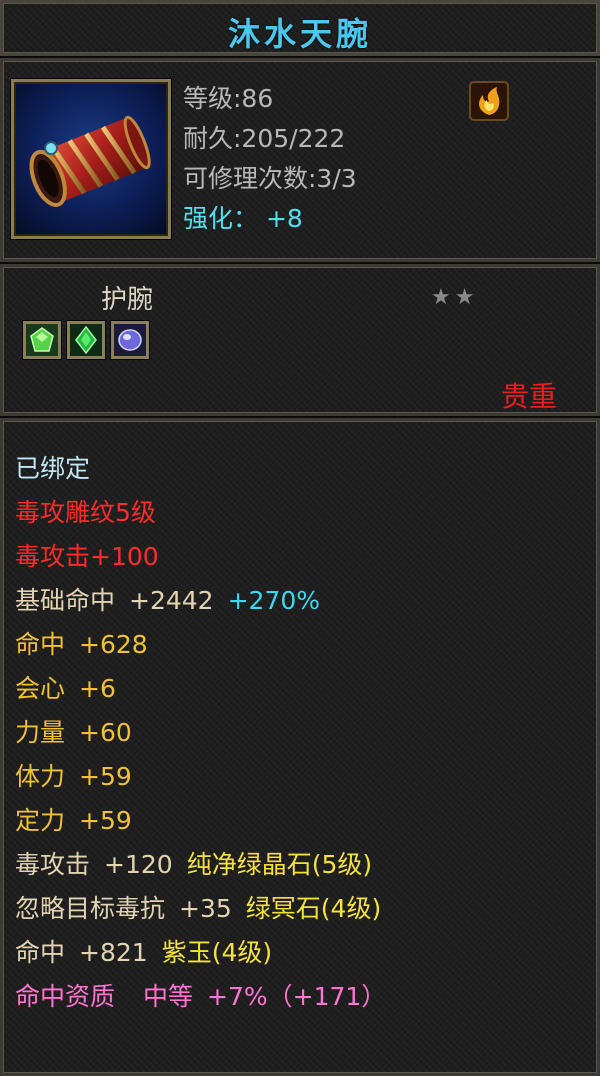 The height and width of the screenshot is (1076, 600). Describe the element at coordinates (138, 864) in the screenshot. I see `gem1-stat-value: +120` at that location.